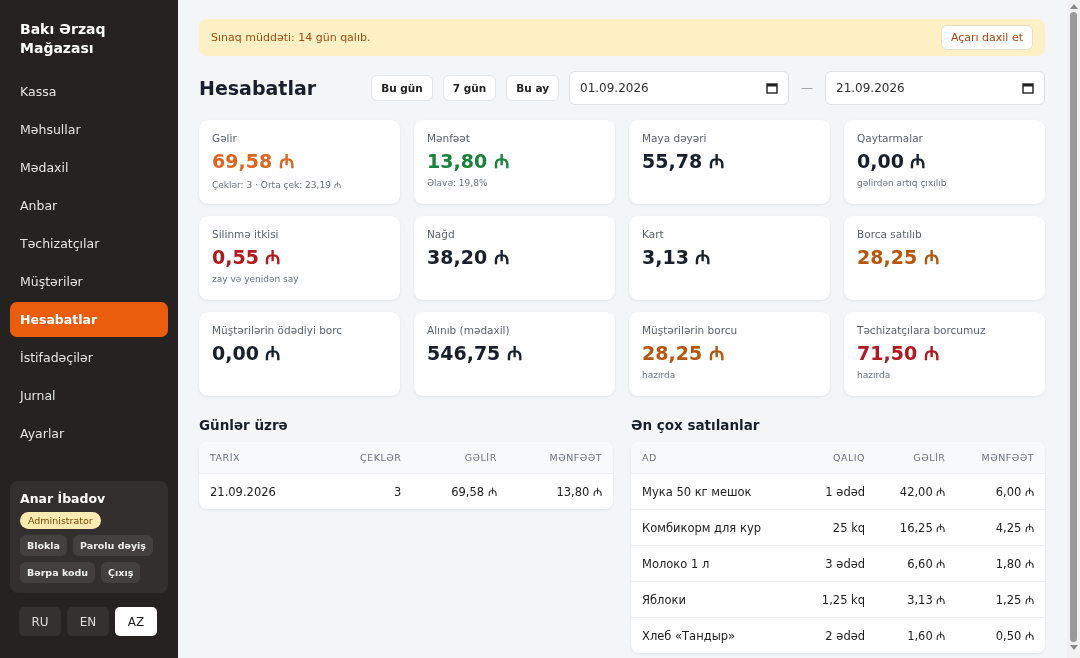 This screenshot has width=1080, height=658. I want to click on nav-item: Anbar, so click(89, 205).